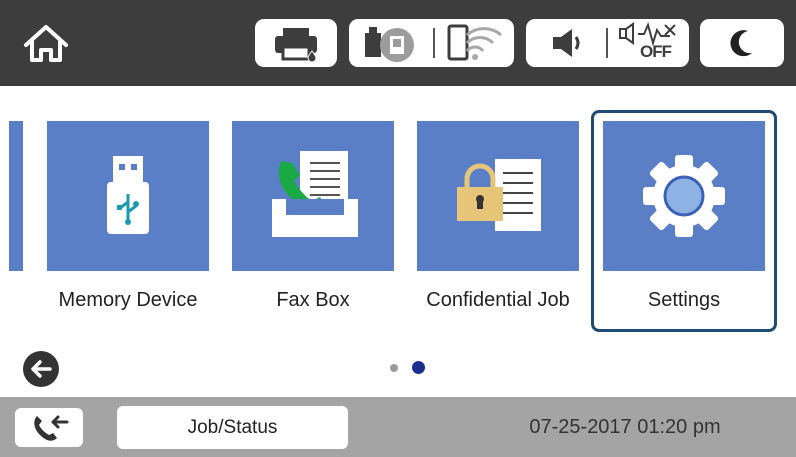 The height and width of the screenshot is (457, 796). What do you see at coordinates (684, 300) in the screenshot?
I see `settings-label: Settings` at bounding box center [684, 300].